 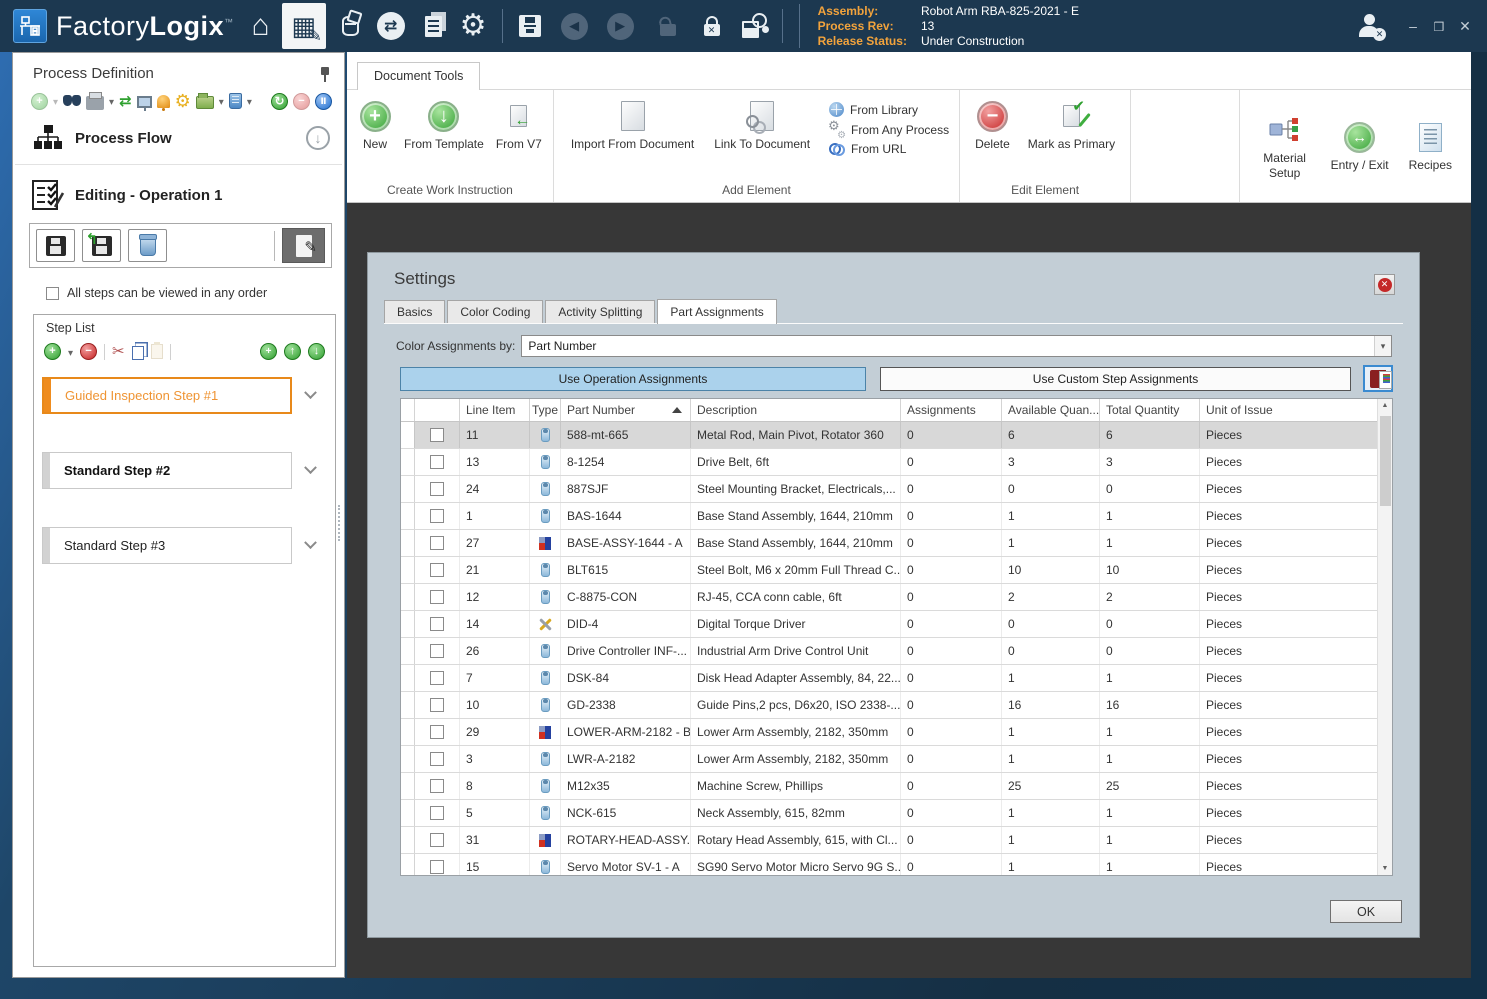 What do you see at coordinates (473, 26) in the screenshot?
I see `settings-icon` at bounding box center [473, 26].